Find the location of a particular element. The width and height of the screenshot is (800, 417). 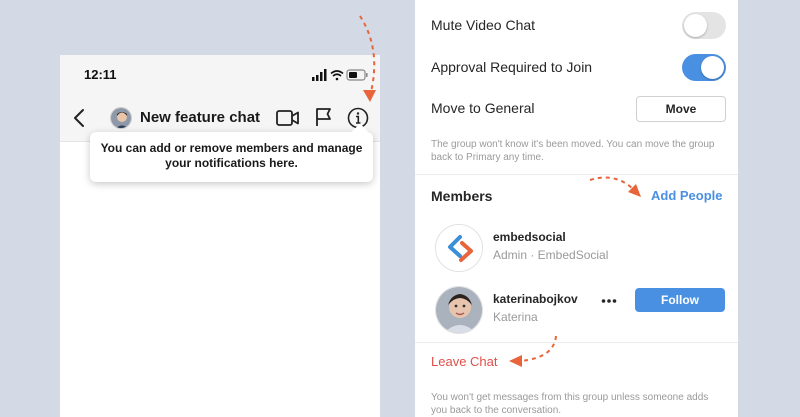

approval-required-toggle is located at coordinates (704, 67).